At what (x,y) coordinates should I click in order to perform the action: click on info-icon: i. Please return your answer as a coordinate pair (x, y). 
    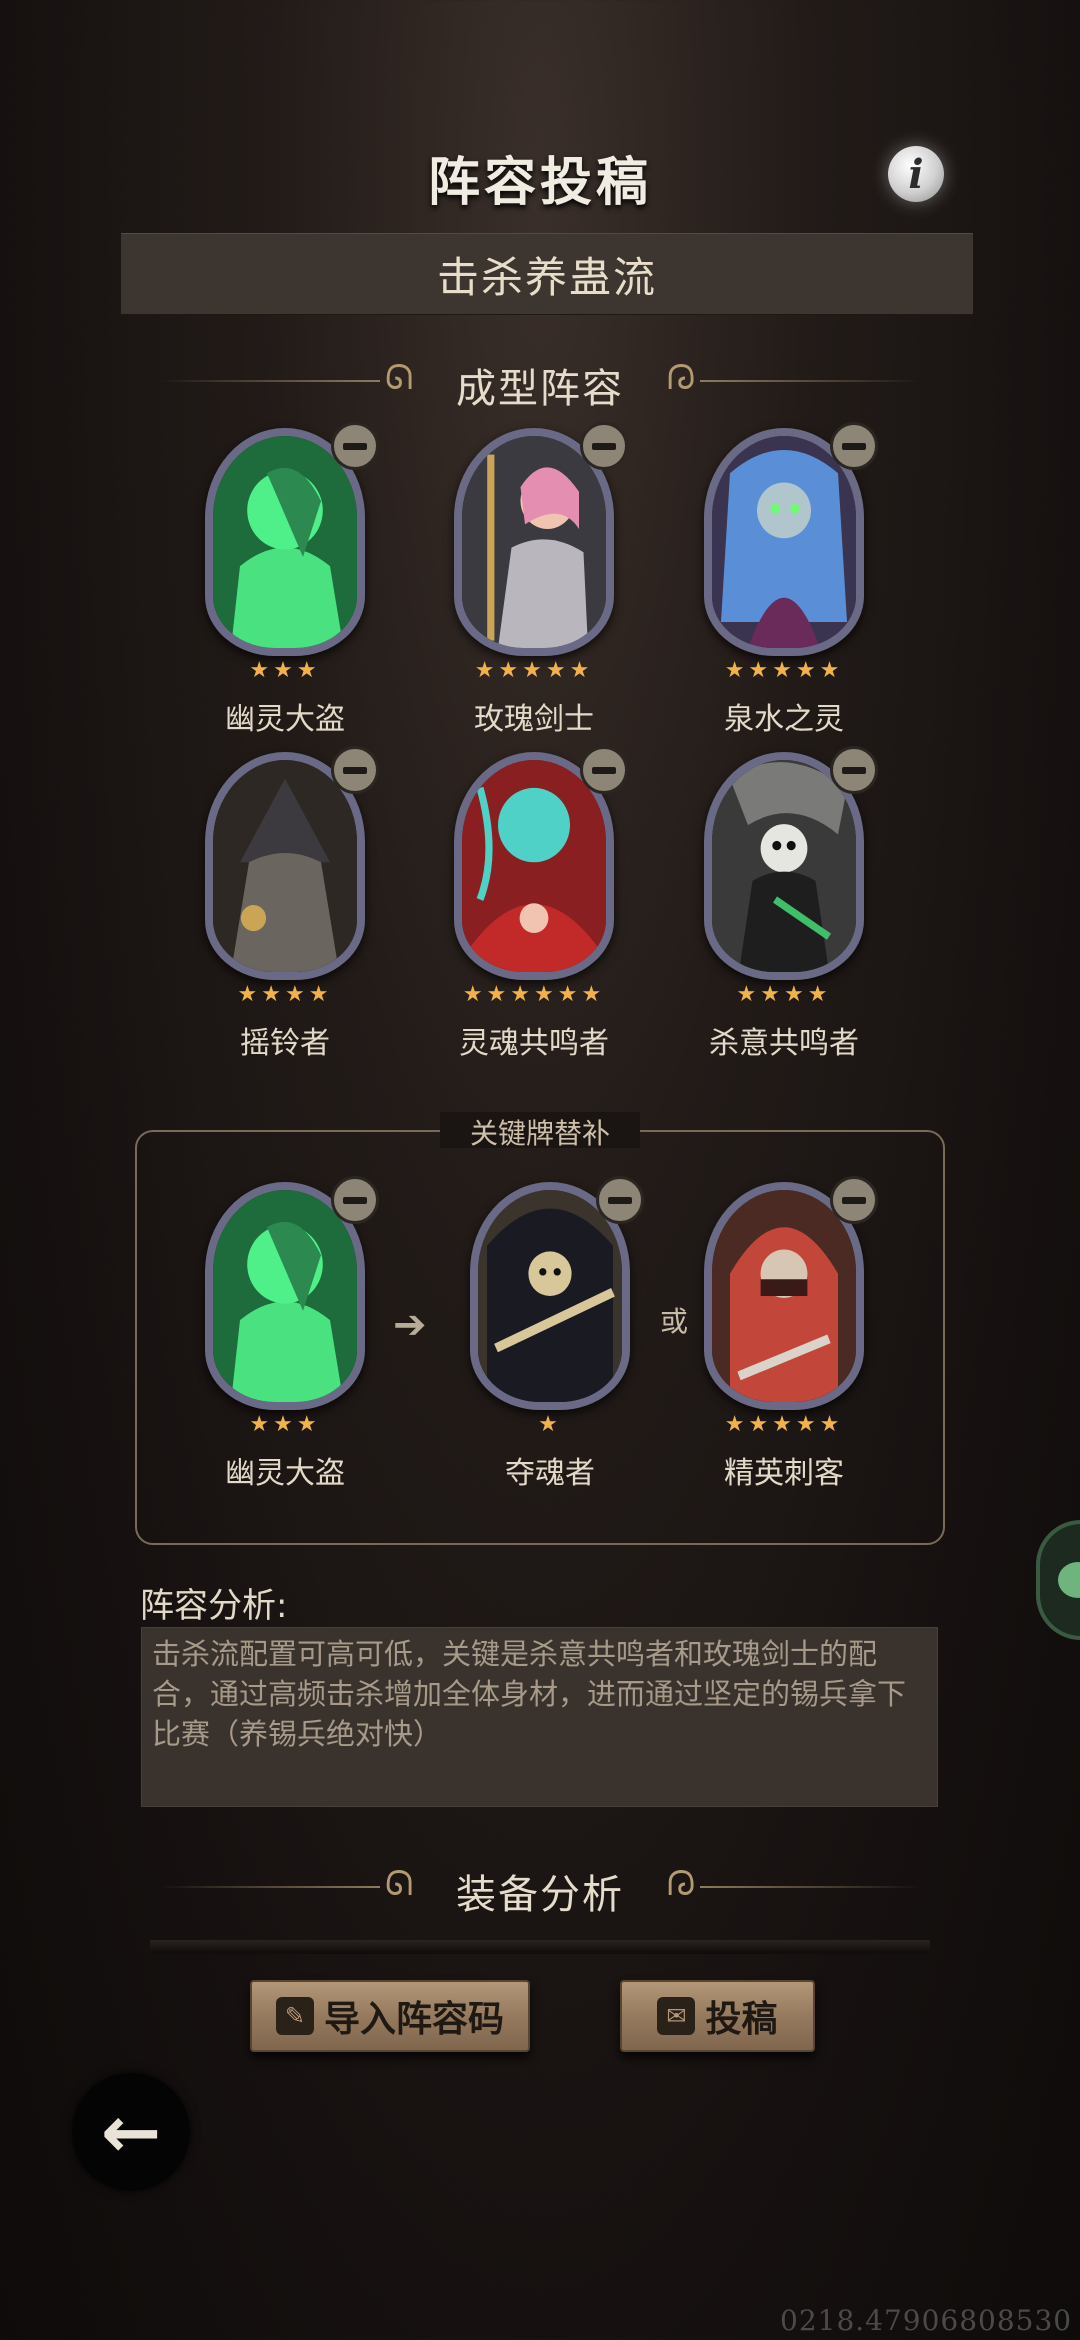
    Looking at the image, I should click on (916, 174).